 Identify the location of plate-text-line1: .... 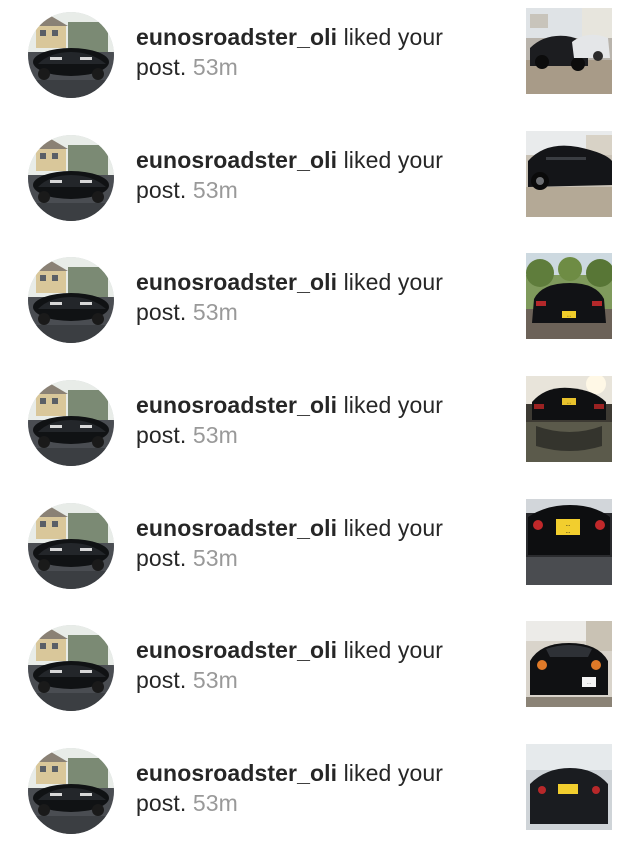
(567, 525).